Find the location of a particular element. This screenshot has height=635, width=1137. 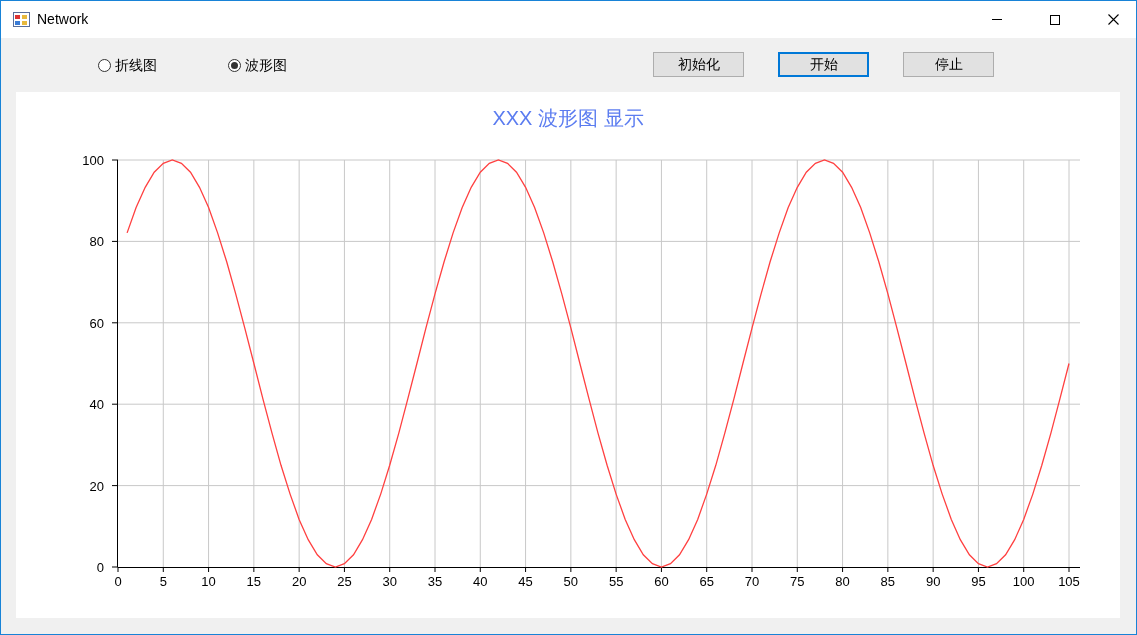

y-tick-label: 0 is located at coordinates (100, 567).